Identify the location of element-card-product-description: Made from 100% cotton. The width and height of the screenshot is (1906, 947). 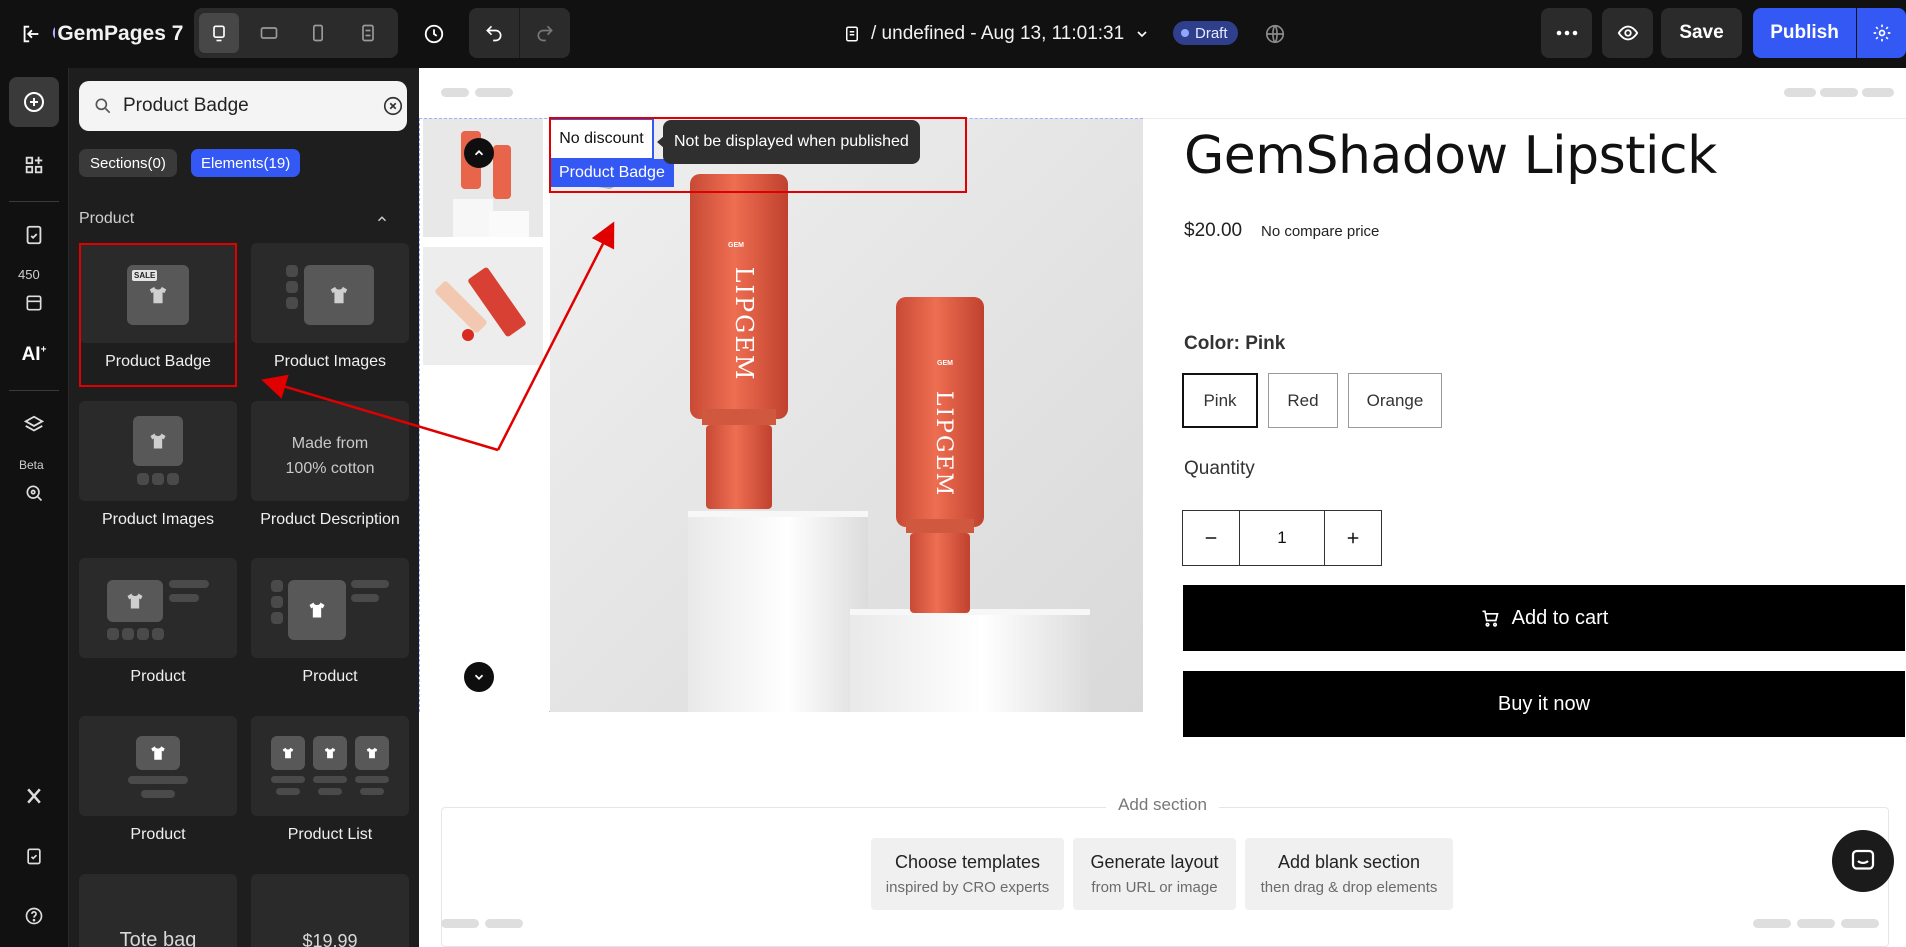
(330, 451).